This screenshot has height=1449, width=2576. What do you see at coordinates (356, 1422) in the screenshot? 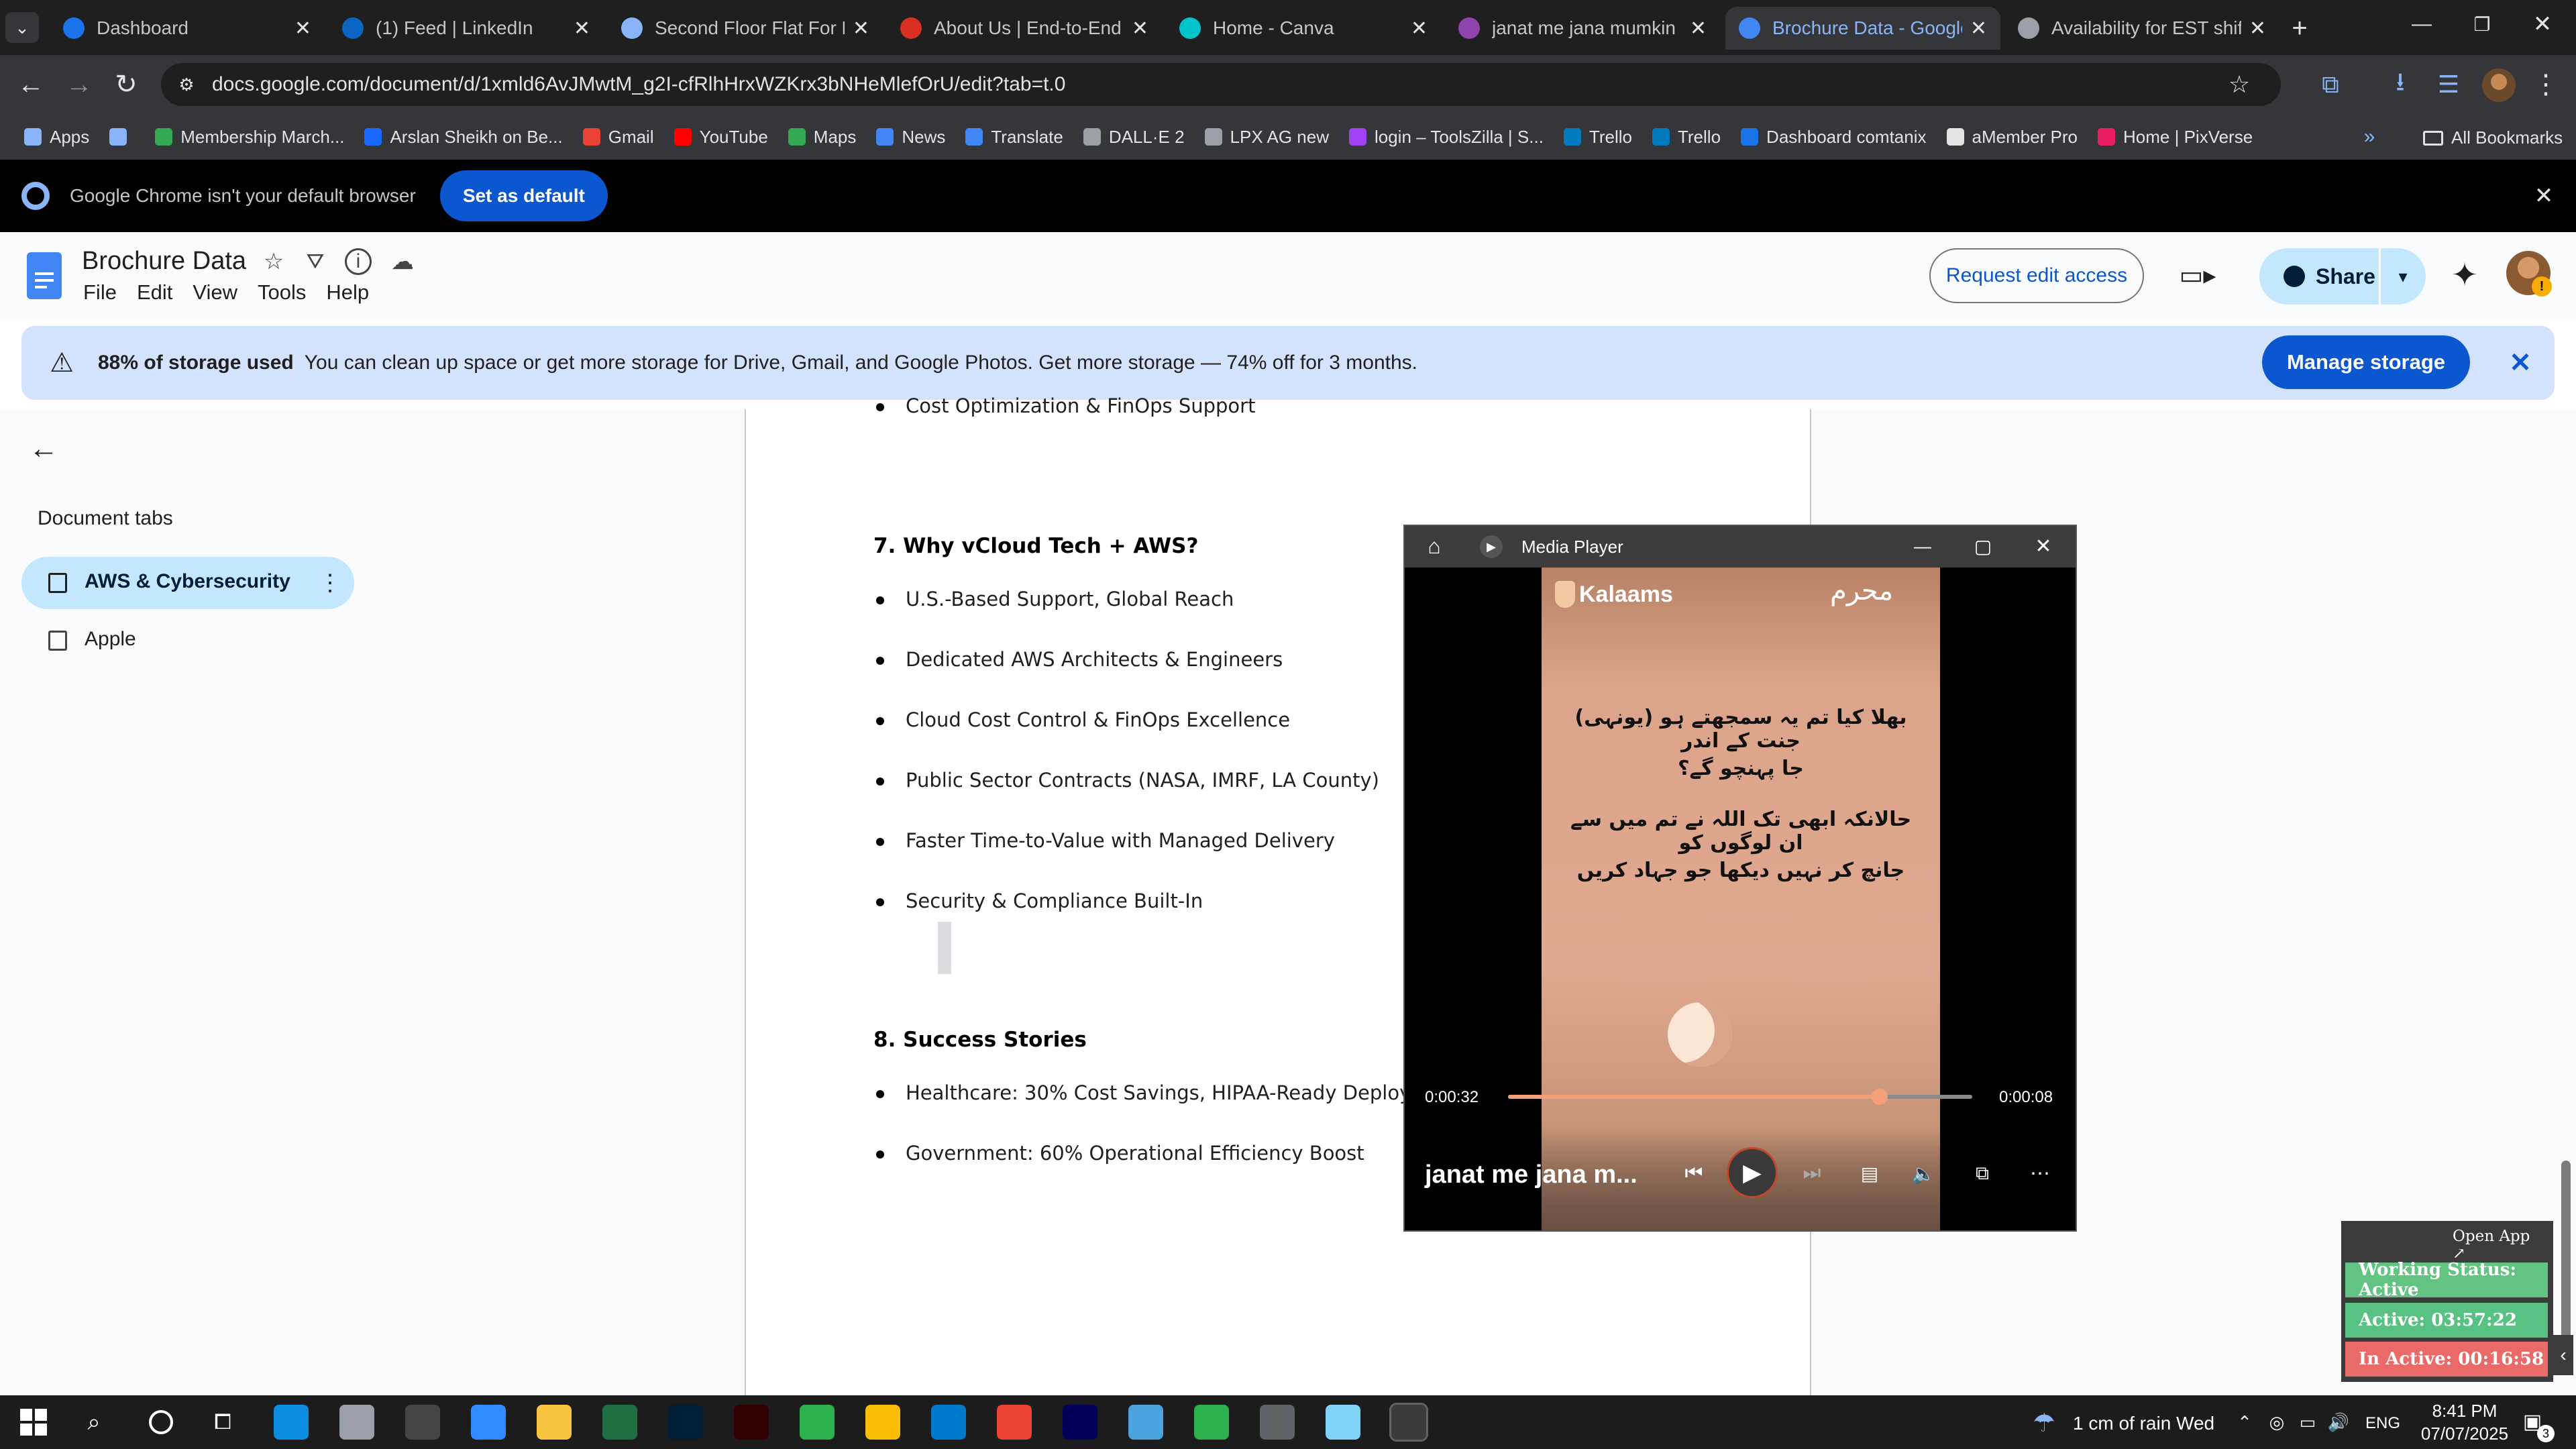
I see `pen-icon` at bounding box center [356, 1422].